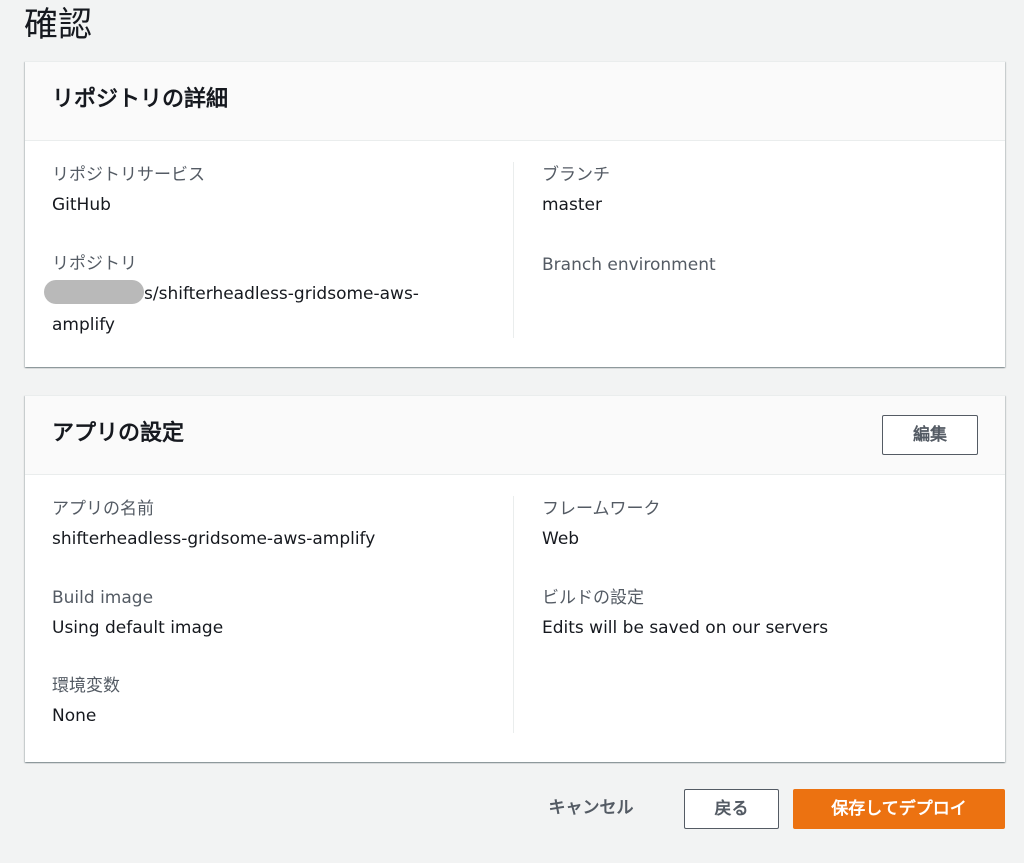 The width and height of the screenshot is (1024, 863). Describe the element at coordinates (138, 628) in the screenshot. I see `build-image-value: Using default image` at that location.